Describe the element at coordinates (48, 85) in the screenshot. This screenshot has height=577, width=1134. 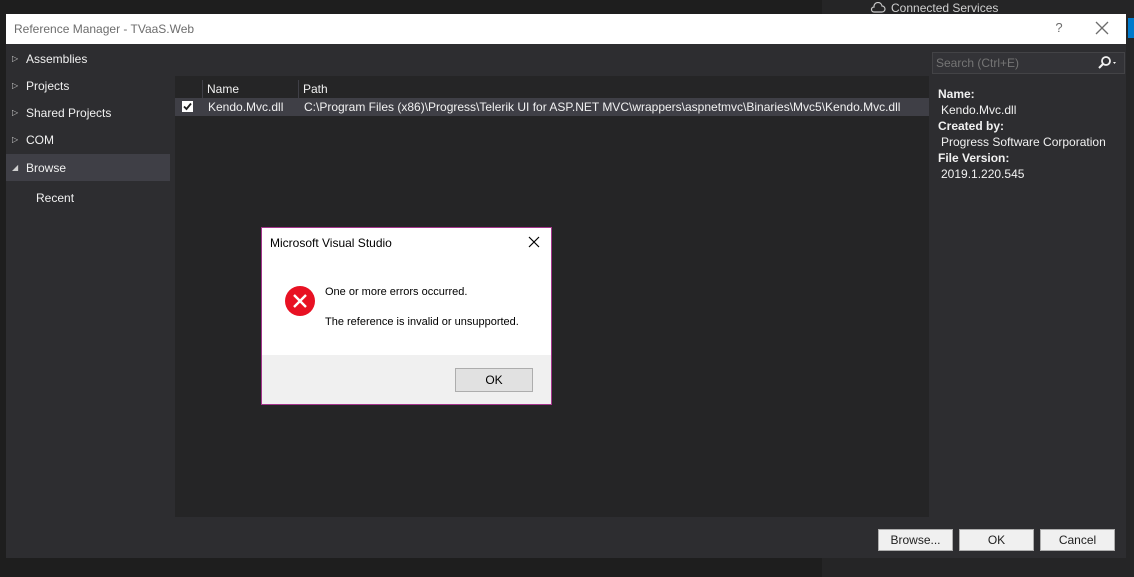
I see `nav-item-label: Projects` at that location.